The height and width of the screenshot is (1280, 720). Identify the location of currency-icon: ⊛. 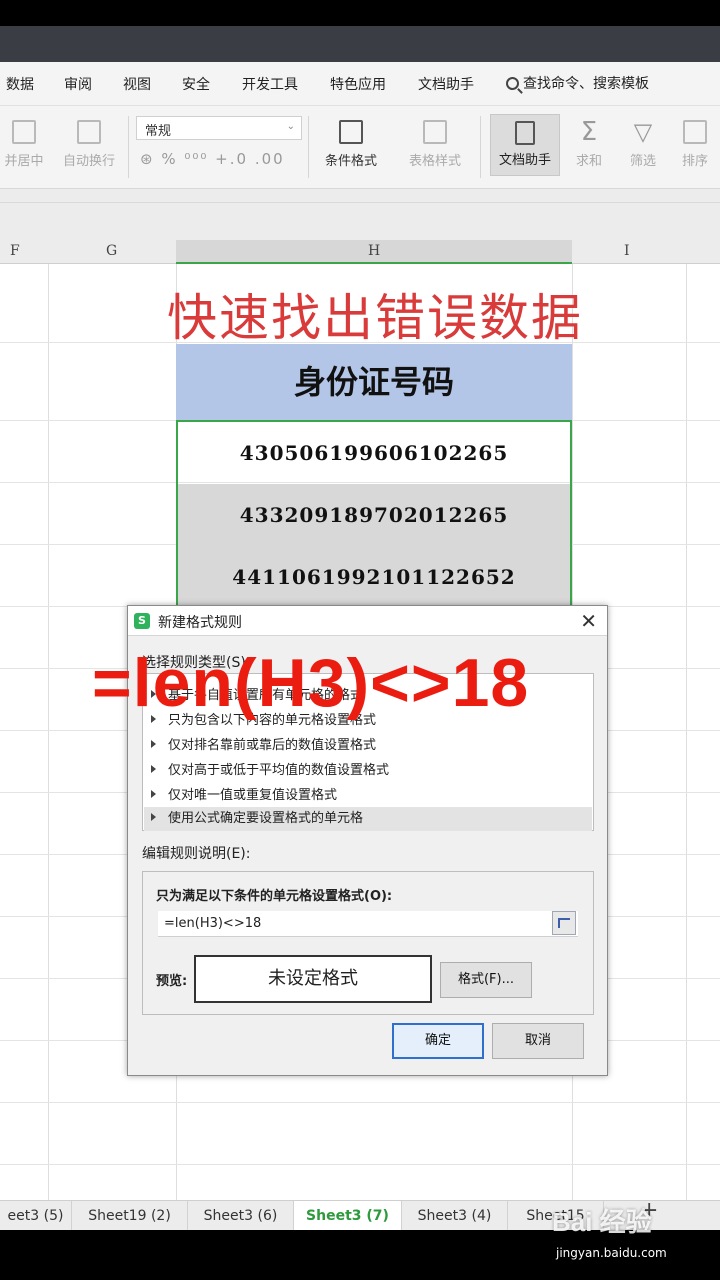
(150, 159).